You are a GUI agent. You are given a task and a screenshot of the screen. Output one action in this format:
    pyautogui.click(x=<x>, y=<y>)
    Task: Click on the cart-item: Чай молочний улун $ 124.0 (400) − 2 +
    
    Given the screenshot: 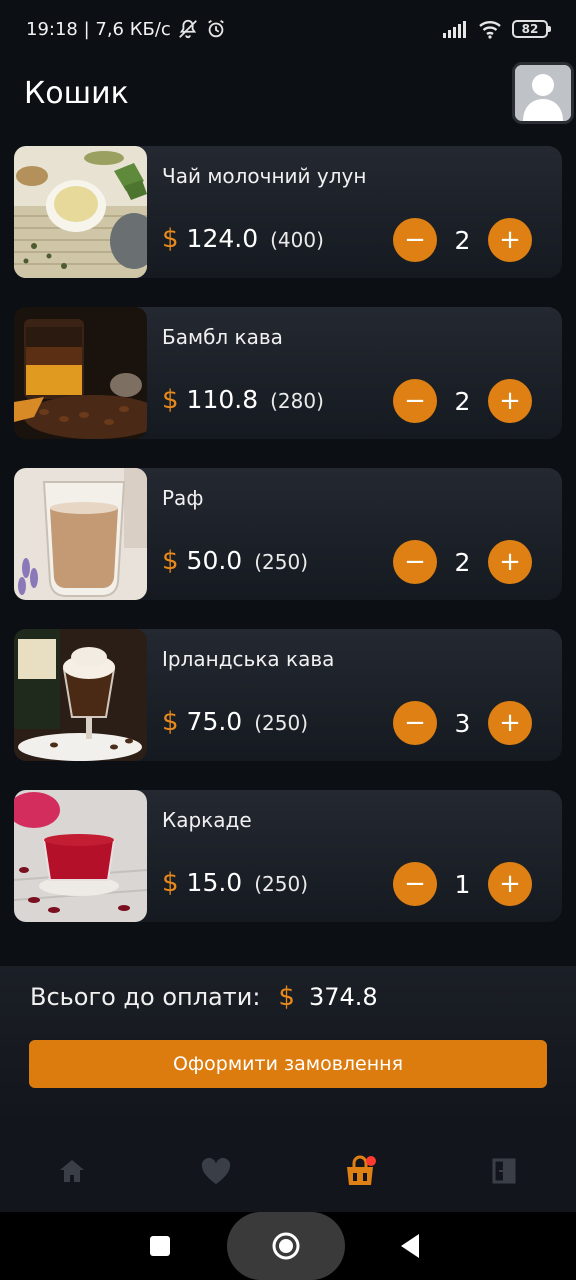 What is the action you would take?
    pyautogui.click(x=288, y=212)
    